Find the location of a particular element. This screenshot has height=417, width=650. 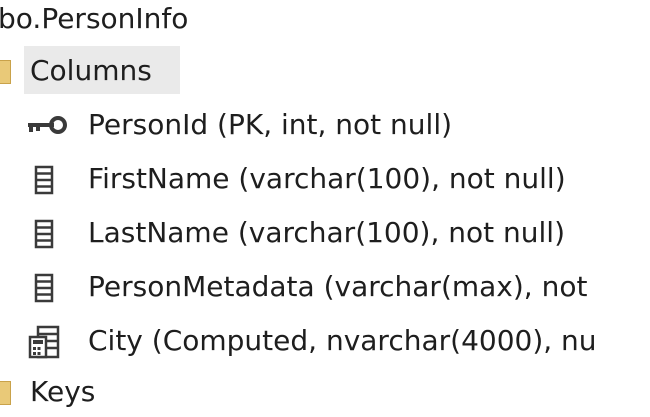

tree-node-columns-folder: Columns is located at coordinates (325, 71).